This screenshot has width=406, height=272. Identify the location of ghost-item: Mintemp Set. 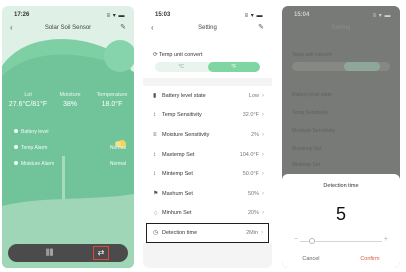
(306, 165).